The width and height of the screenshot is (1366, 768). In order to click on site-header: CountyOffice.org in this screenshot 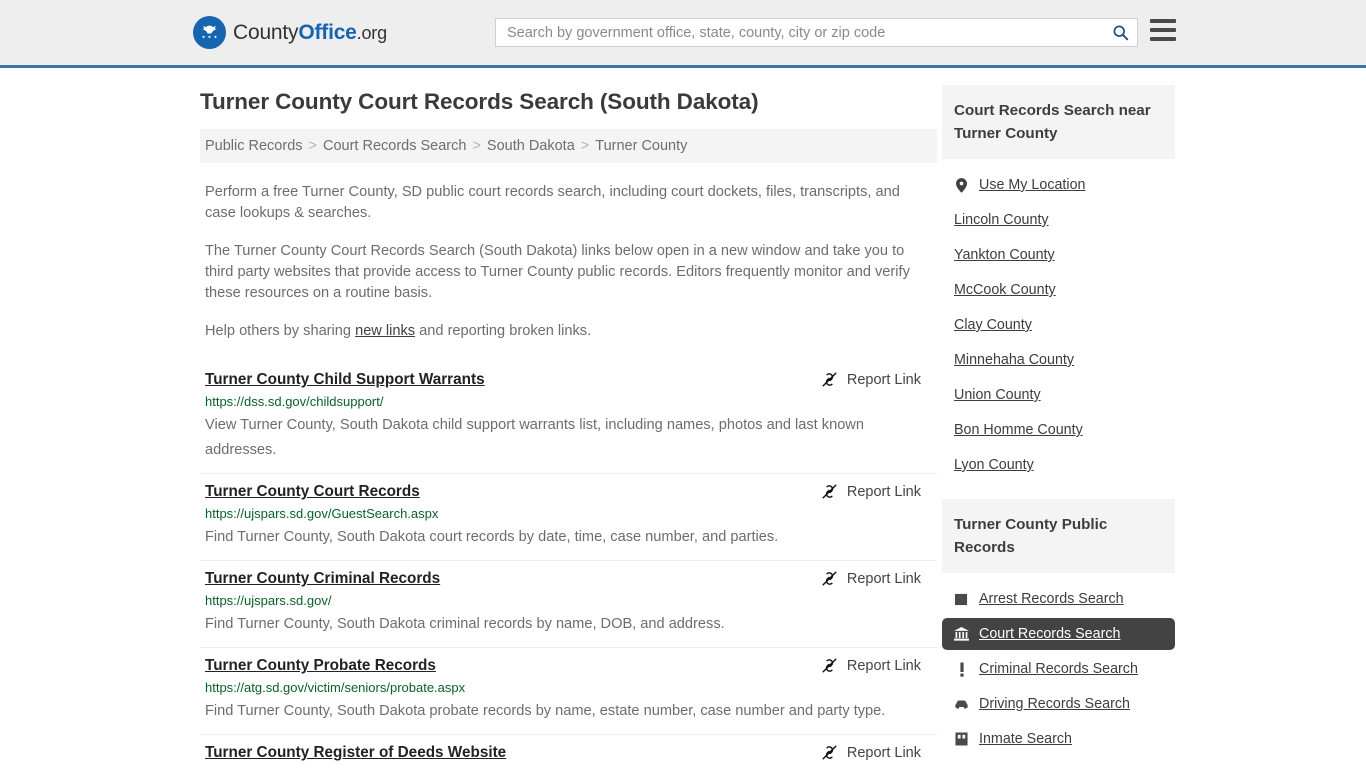, I will do `click(683, 34)`.